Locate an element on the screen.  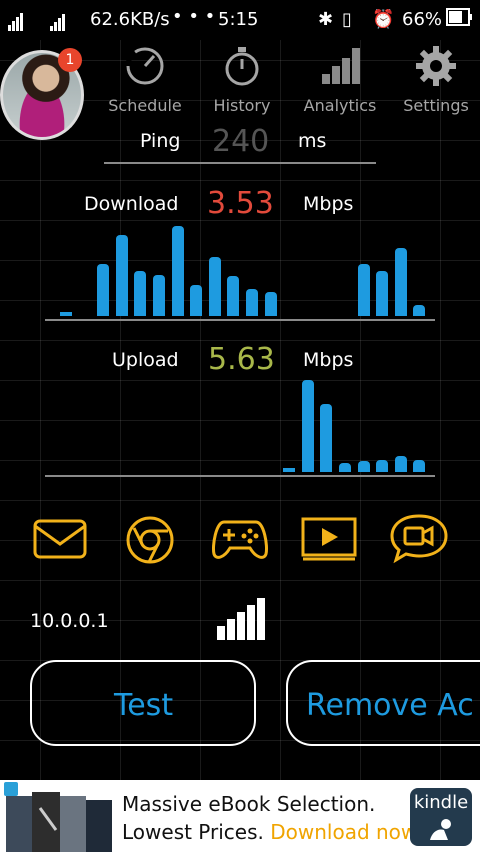
ad-line-2-text: Lowest Prices. is located at coordinates (196, 832).